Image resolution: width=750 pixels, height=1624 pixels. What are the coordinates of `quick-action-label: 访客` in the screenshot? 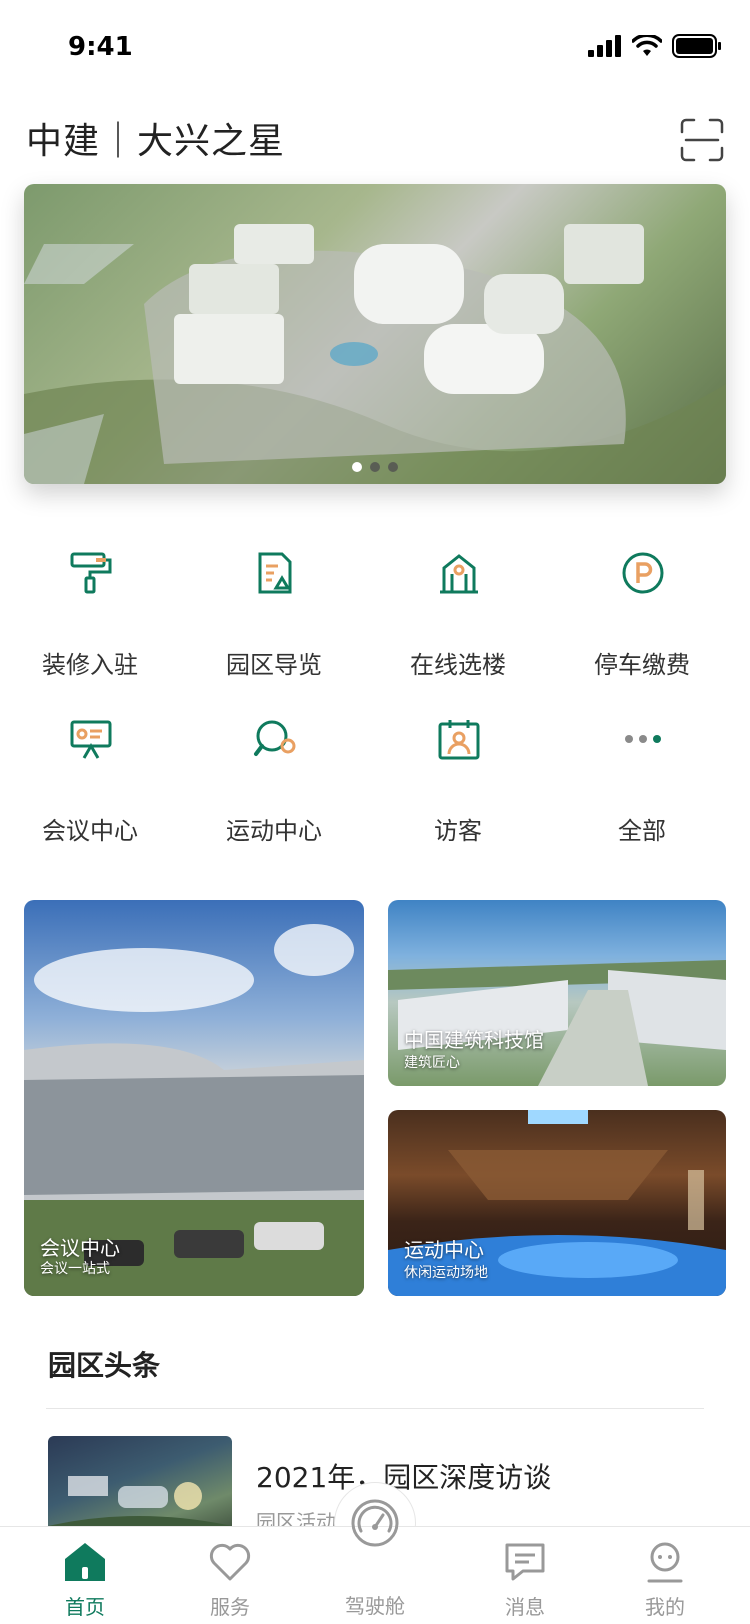 It's located at (458, 831).